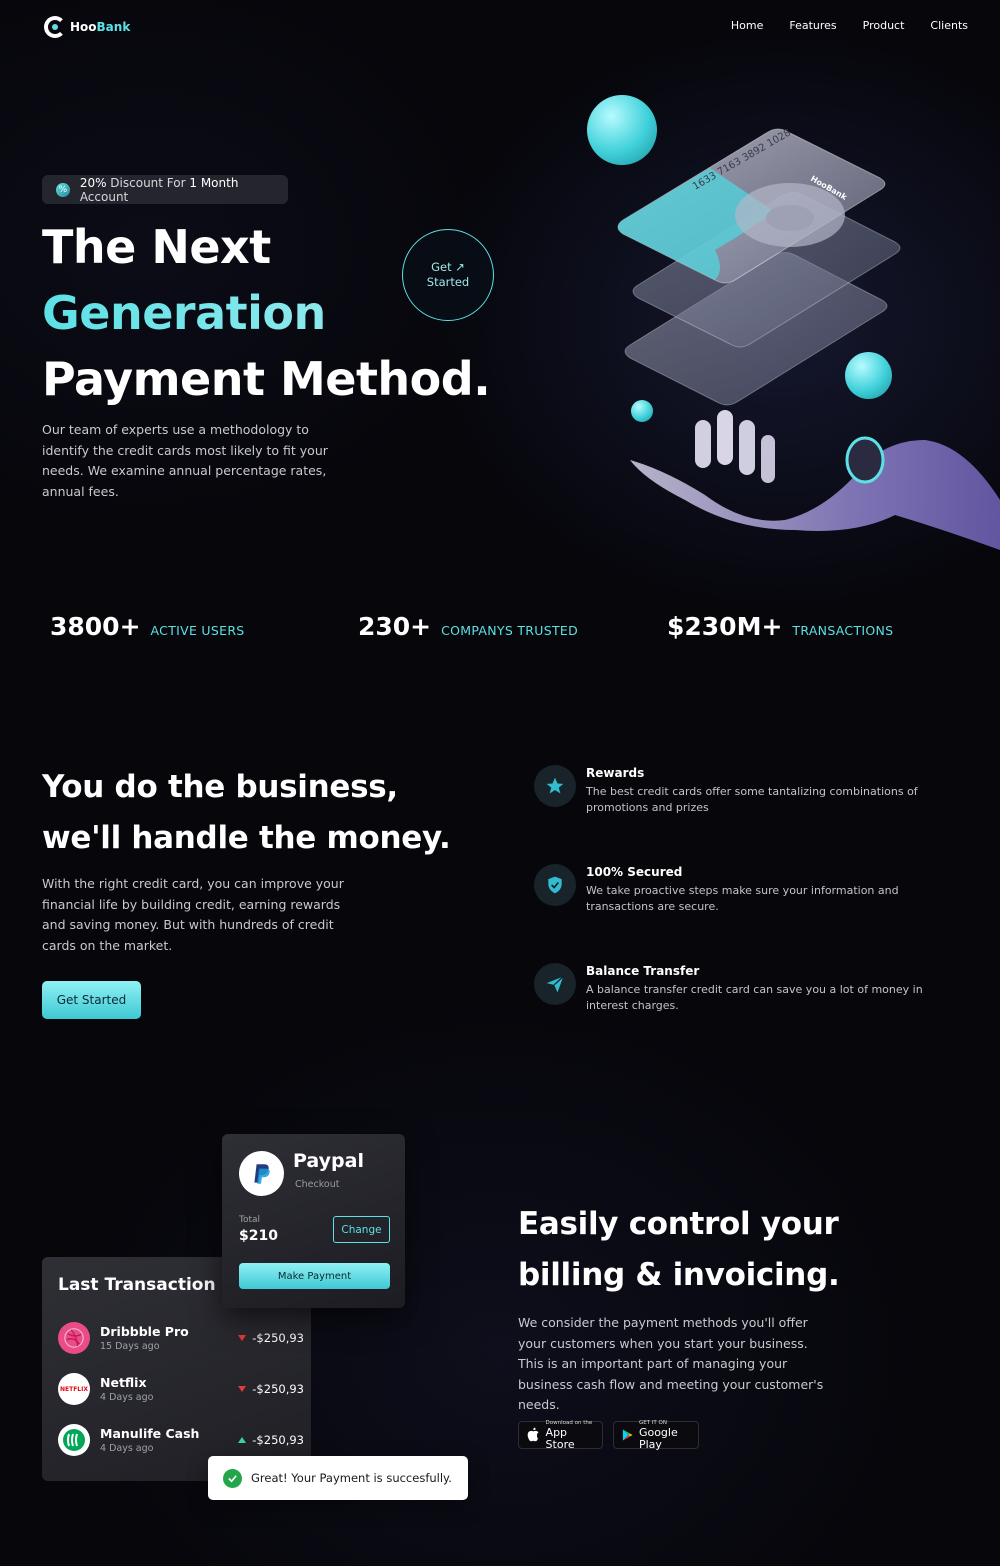 The height and width of the screenshot is (1566, 1000). I want to click on transaction-title: Last Transaction, so click(137, 1285).